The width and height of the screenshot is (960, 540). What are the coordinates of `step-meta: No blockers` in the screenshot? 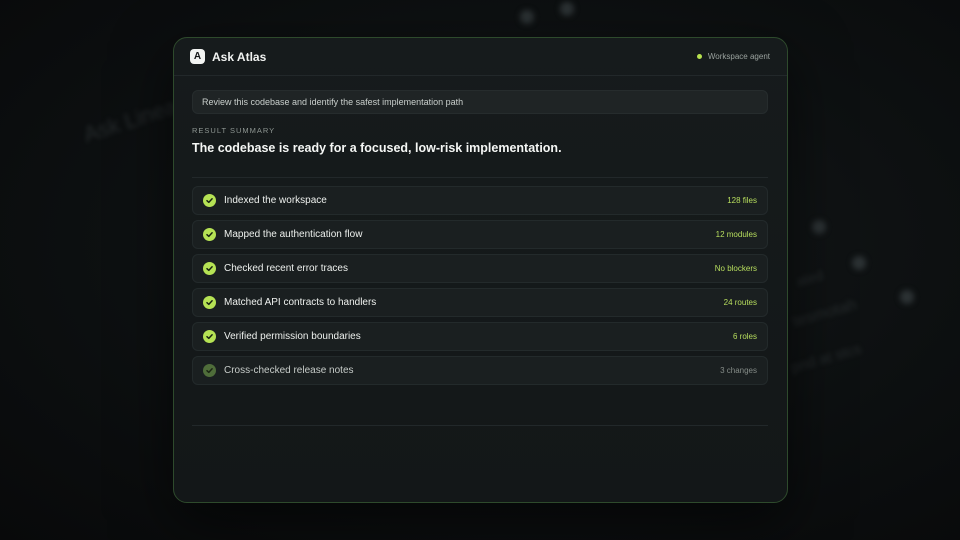 It's located at (735, 268).